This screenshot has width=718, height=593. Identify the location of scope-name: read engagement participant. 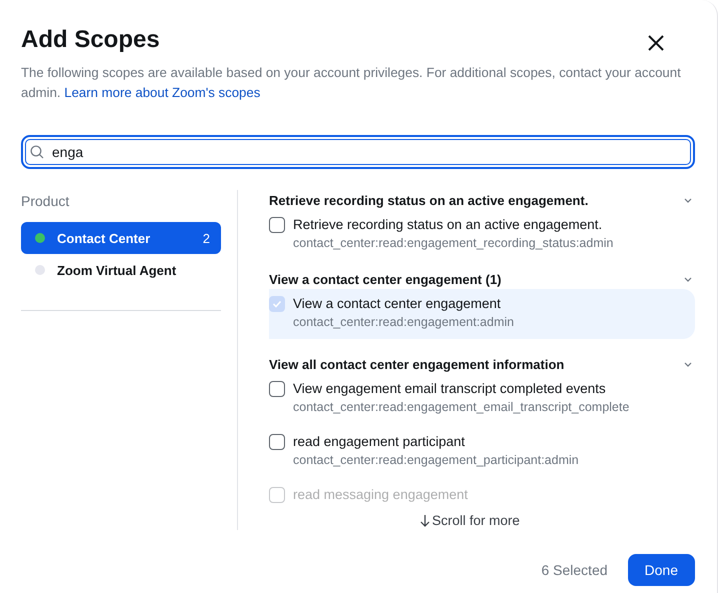
(379, 442).